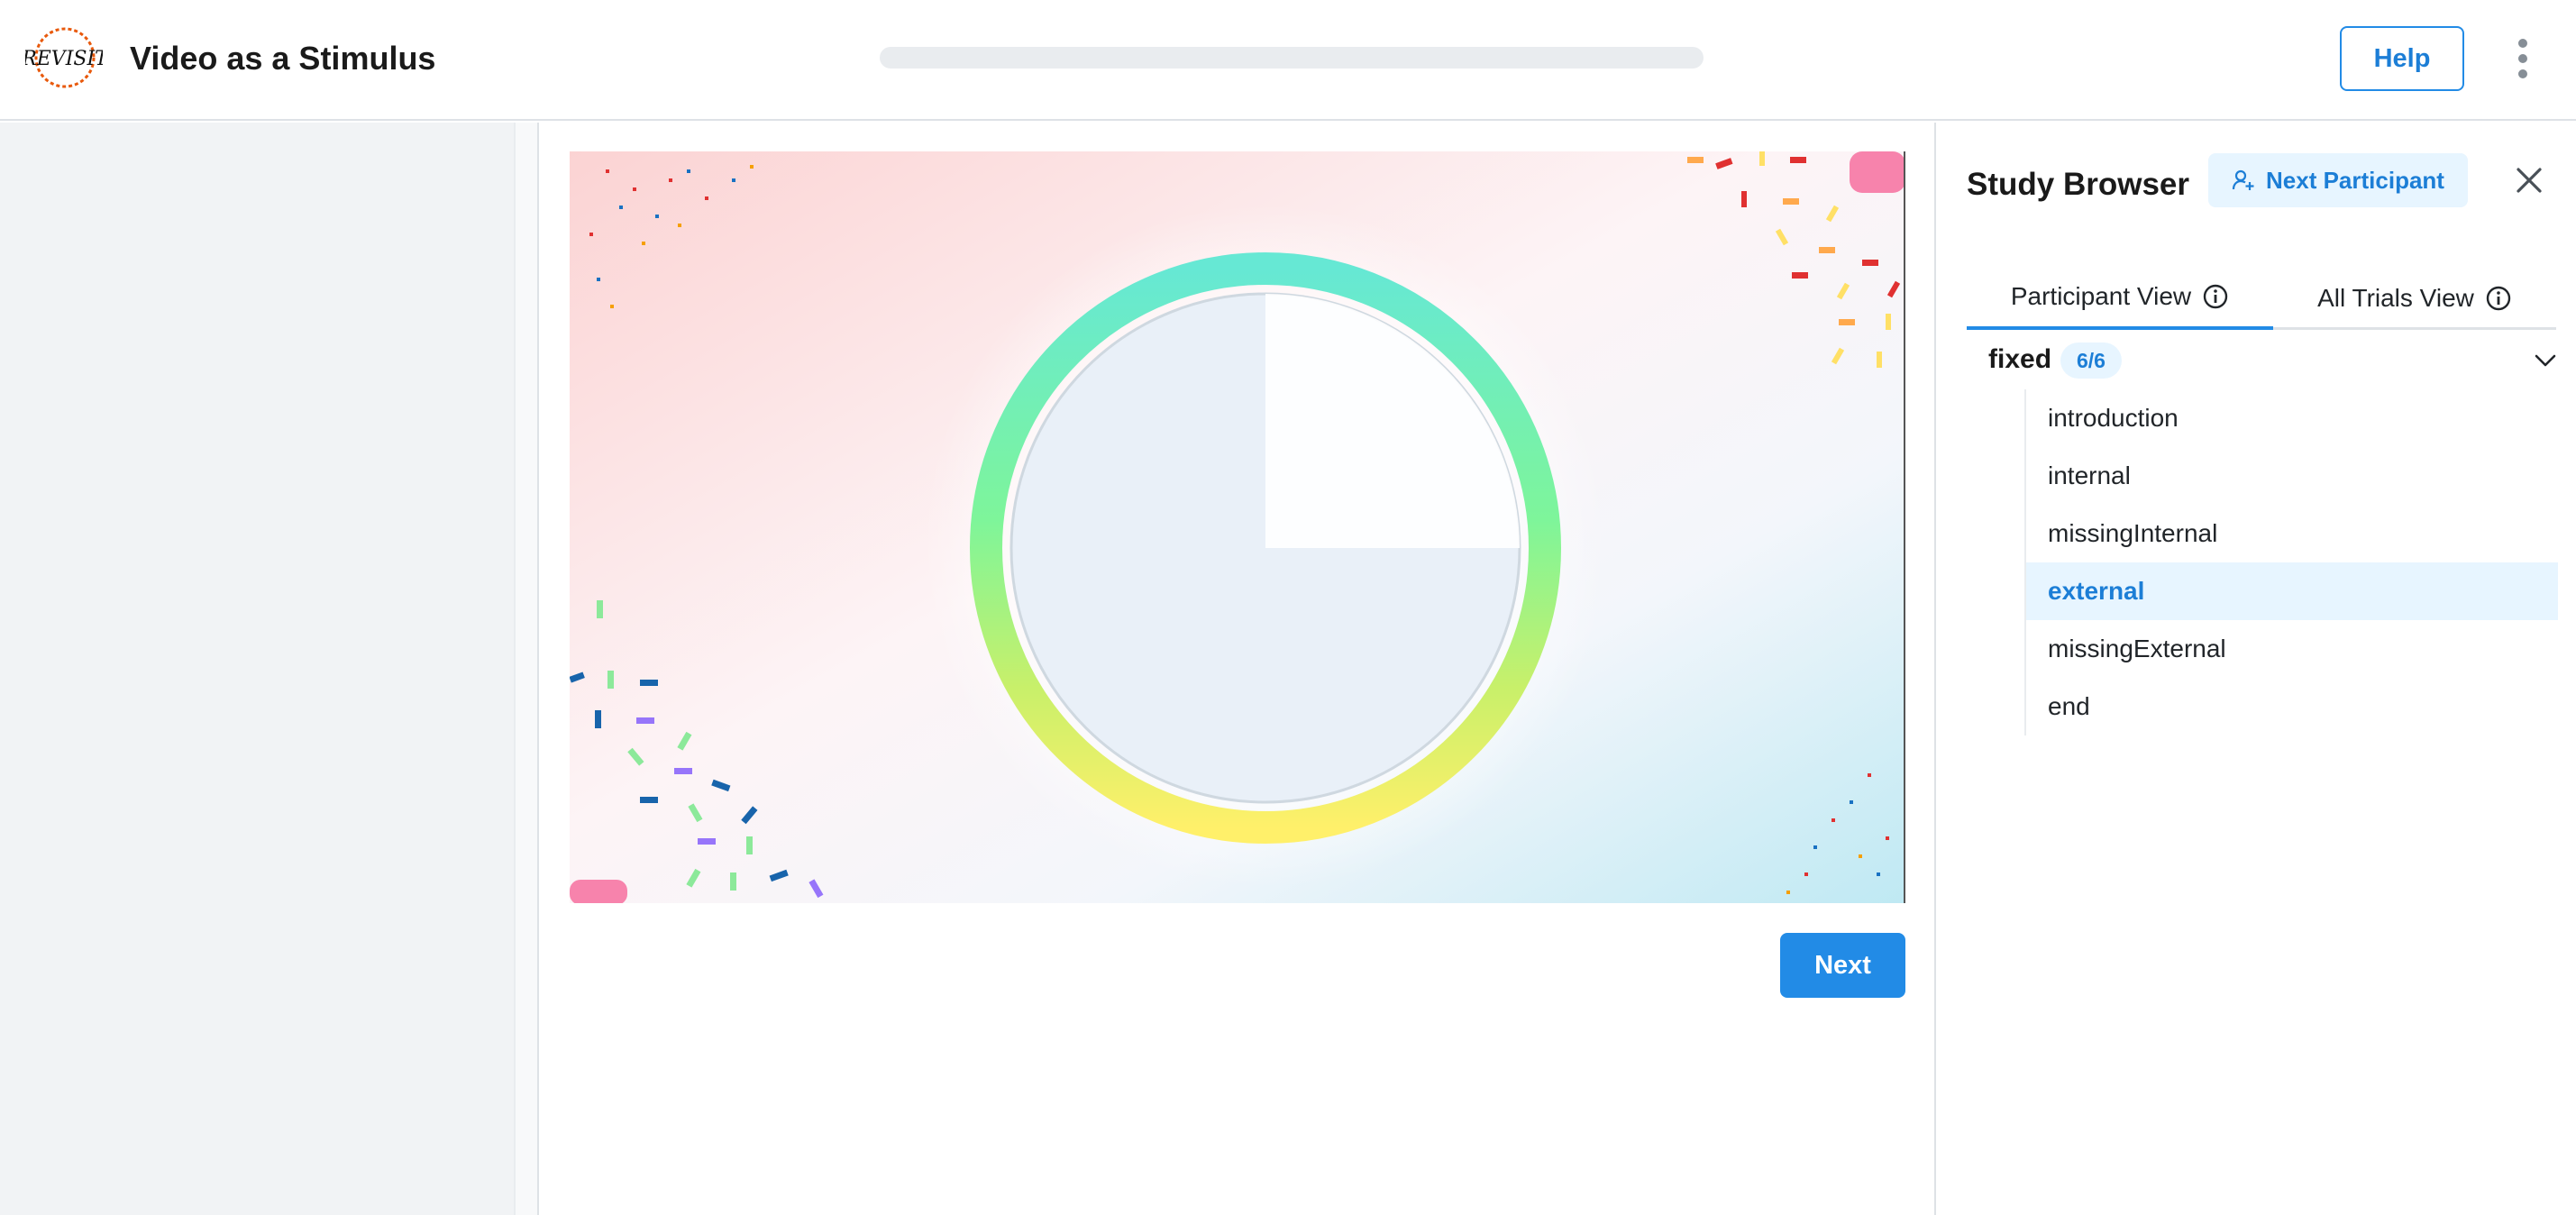  What do you see at coordinates (2020, 359) in the screenshot?
I see `group-name: fixed` at bounding box center [2020, 359].